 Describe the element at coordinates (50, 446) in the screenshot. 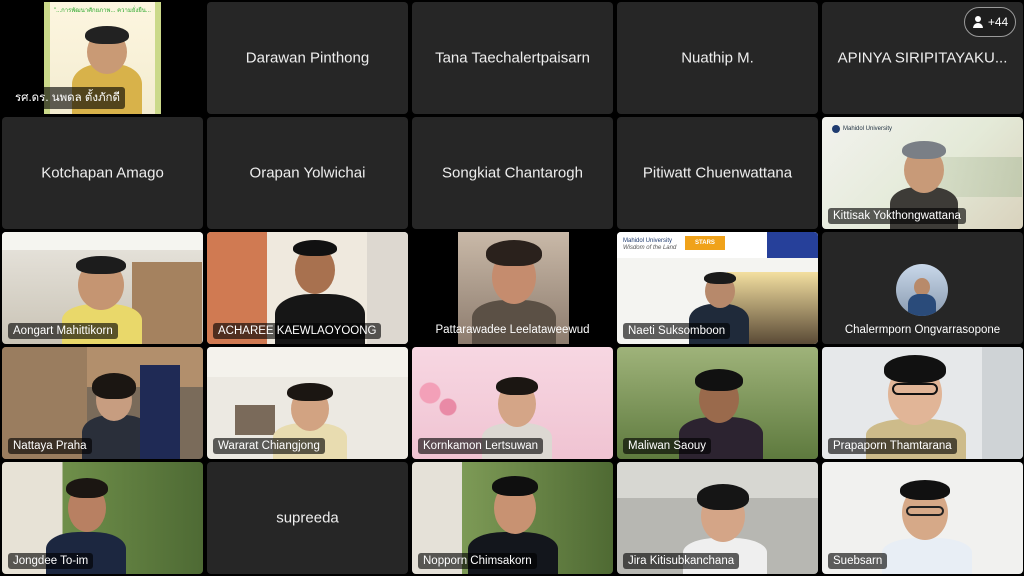

I see `participant-name: Nattaya Praha` at that location.